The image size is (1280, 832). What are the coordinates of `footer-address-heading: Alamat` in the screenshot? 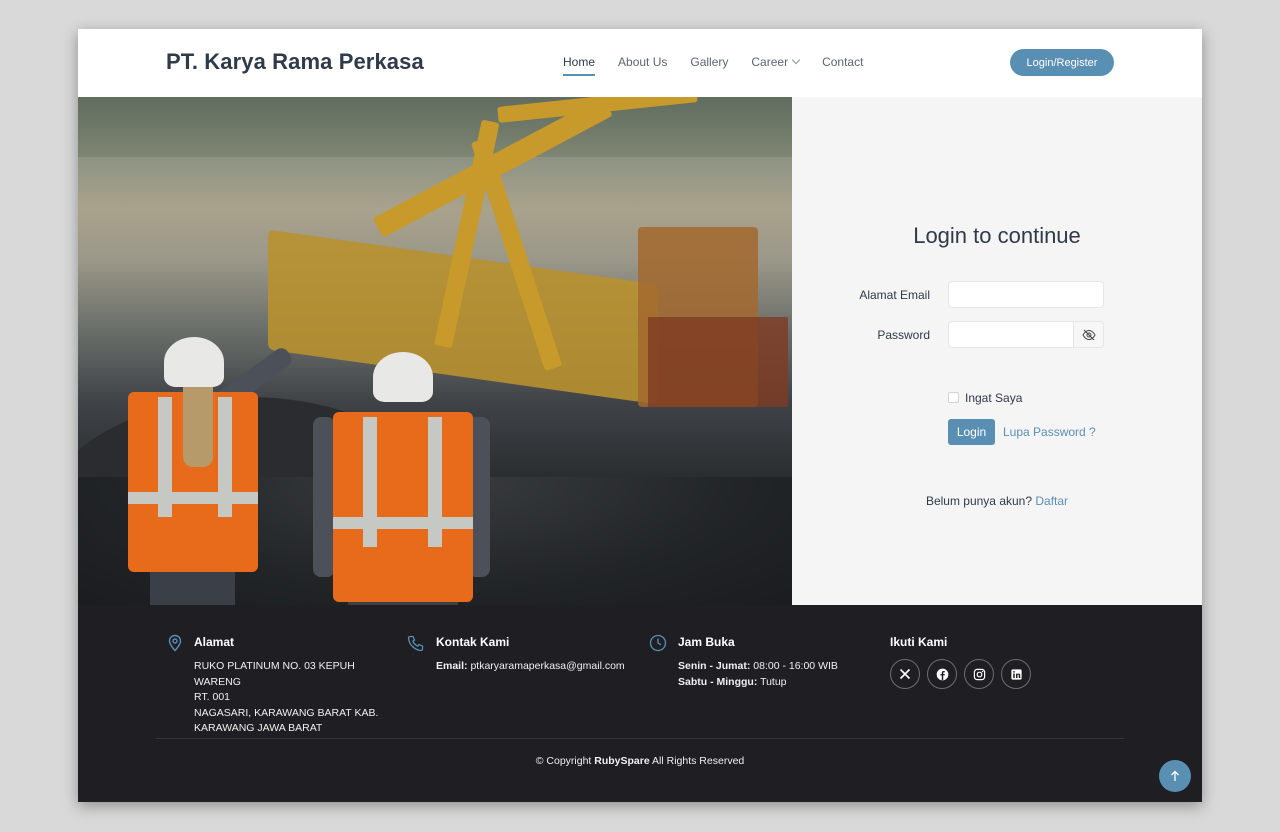 It's located at (214, 642).